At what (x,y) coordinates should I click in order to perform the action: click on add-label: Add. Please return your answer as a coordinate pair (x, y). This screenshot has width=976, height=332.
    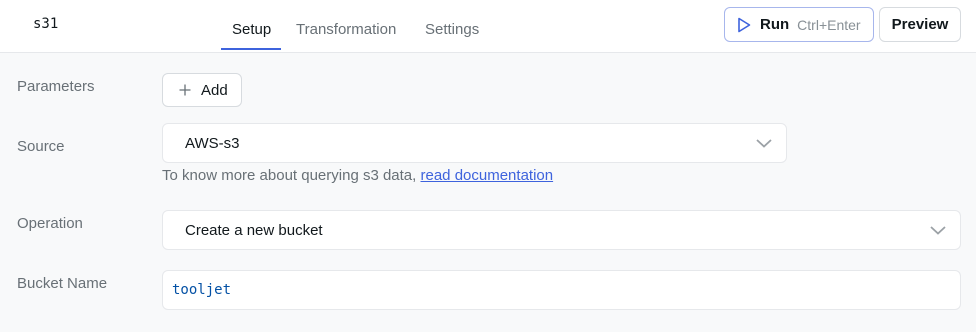
    Looking at the image, I should click on (214, 90).